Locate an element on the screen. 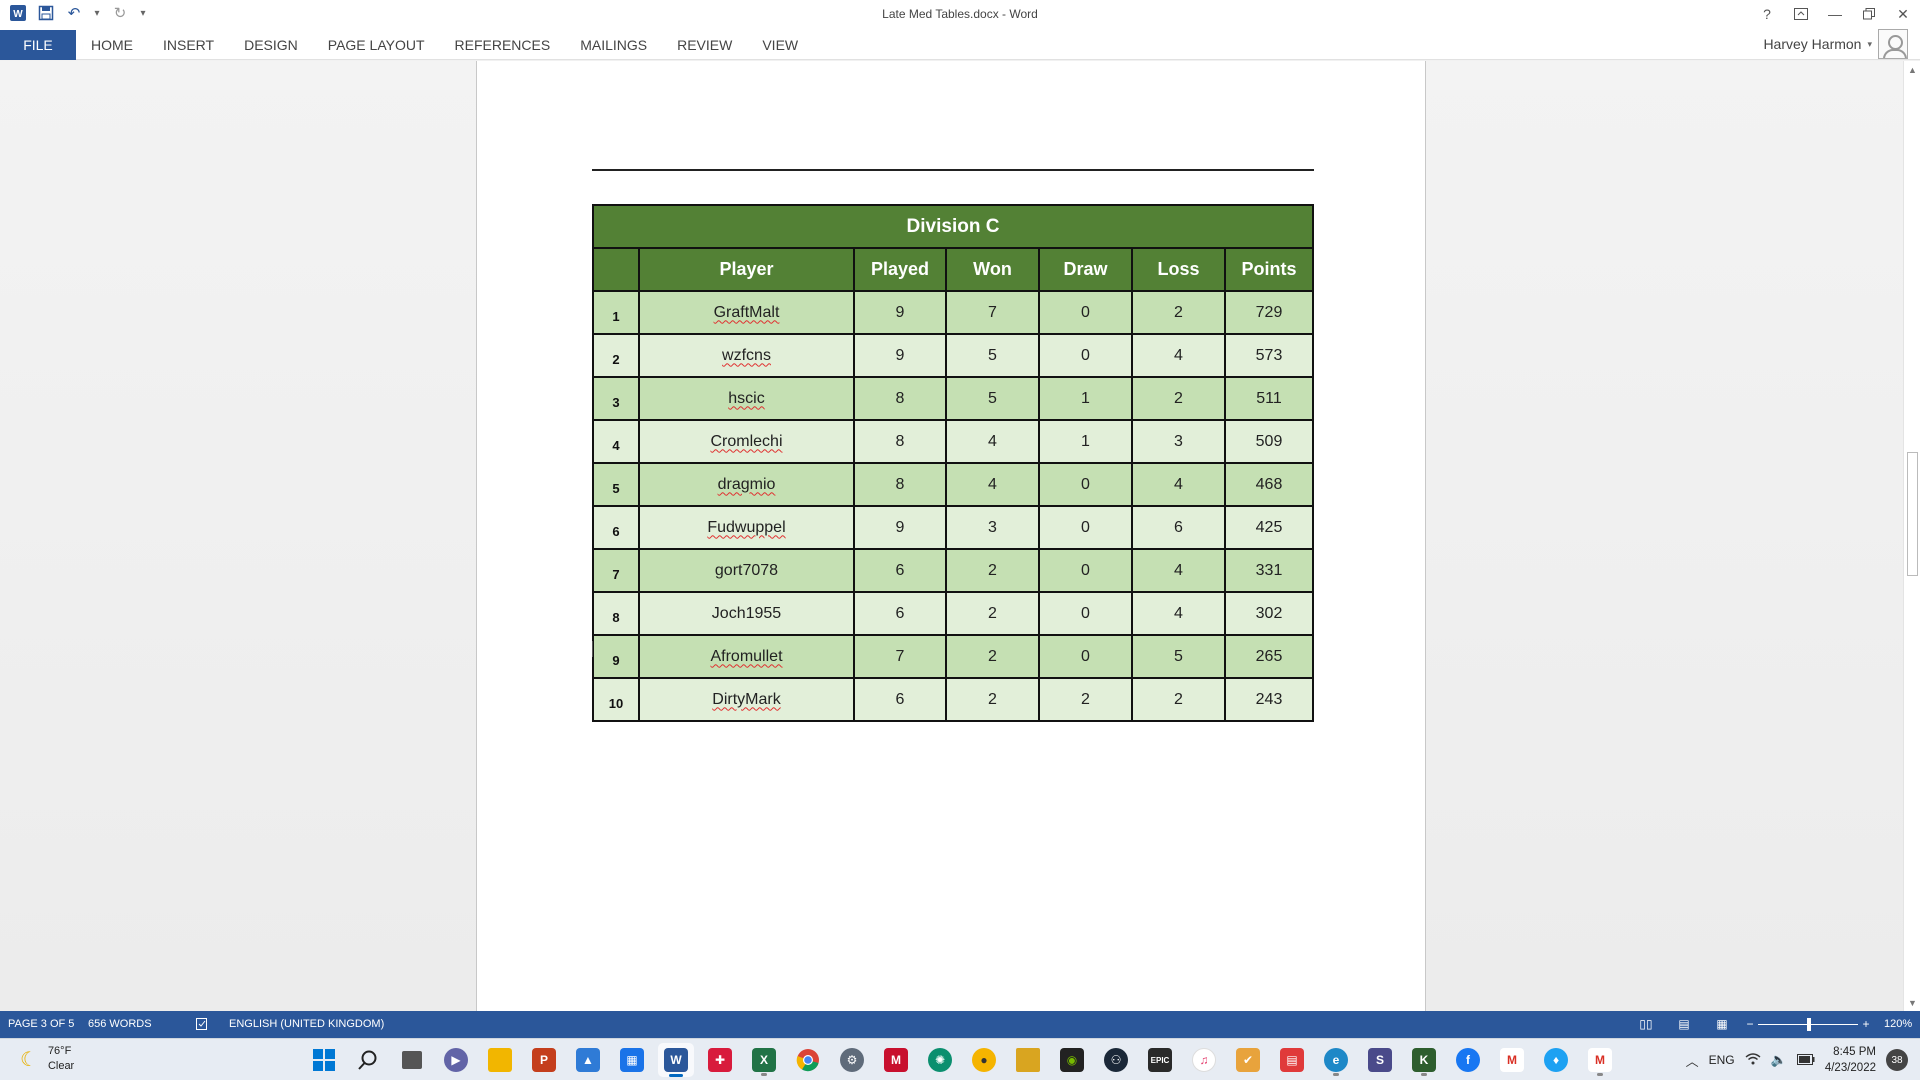 The height and width of the screenshot is (1080, 1920). cell-rank: 2 is located at coordinates (616, 355).